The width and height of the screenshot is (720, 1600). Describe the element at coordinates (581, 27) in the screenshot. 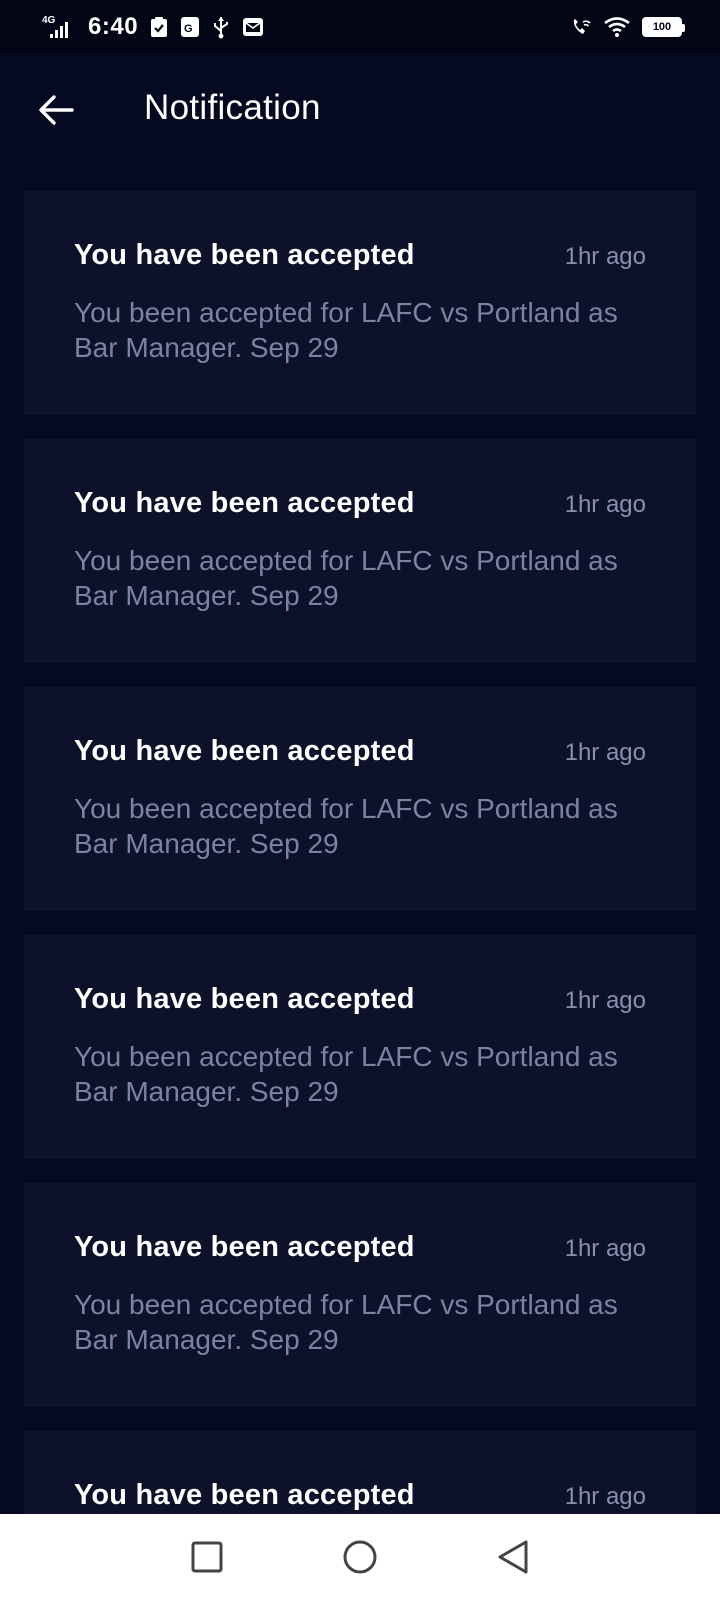

I see `wifi-calling-icon` at that location.